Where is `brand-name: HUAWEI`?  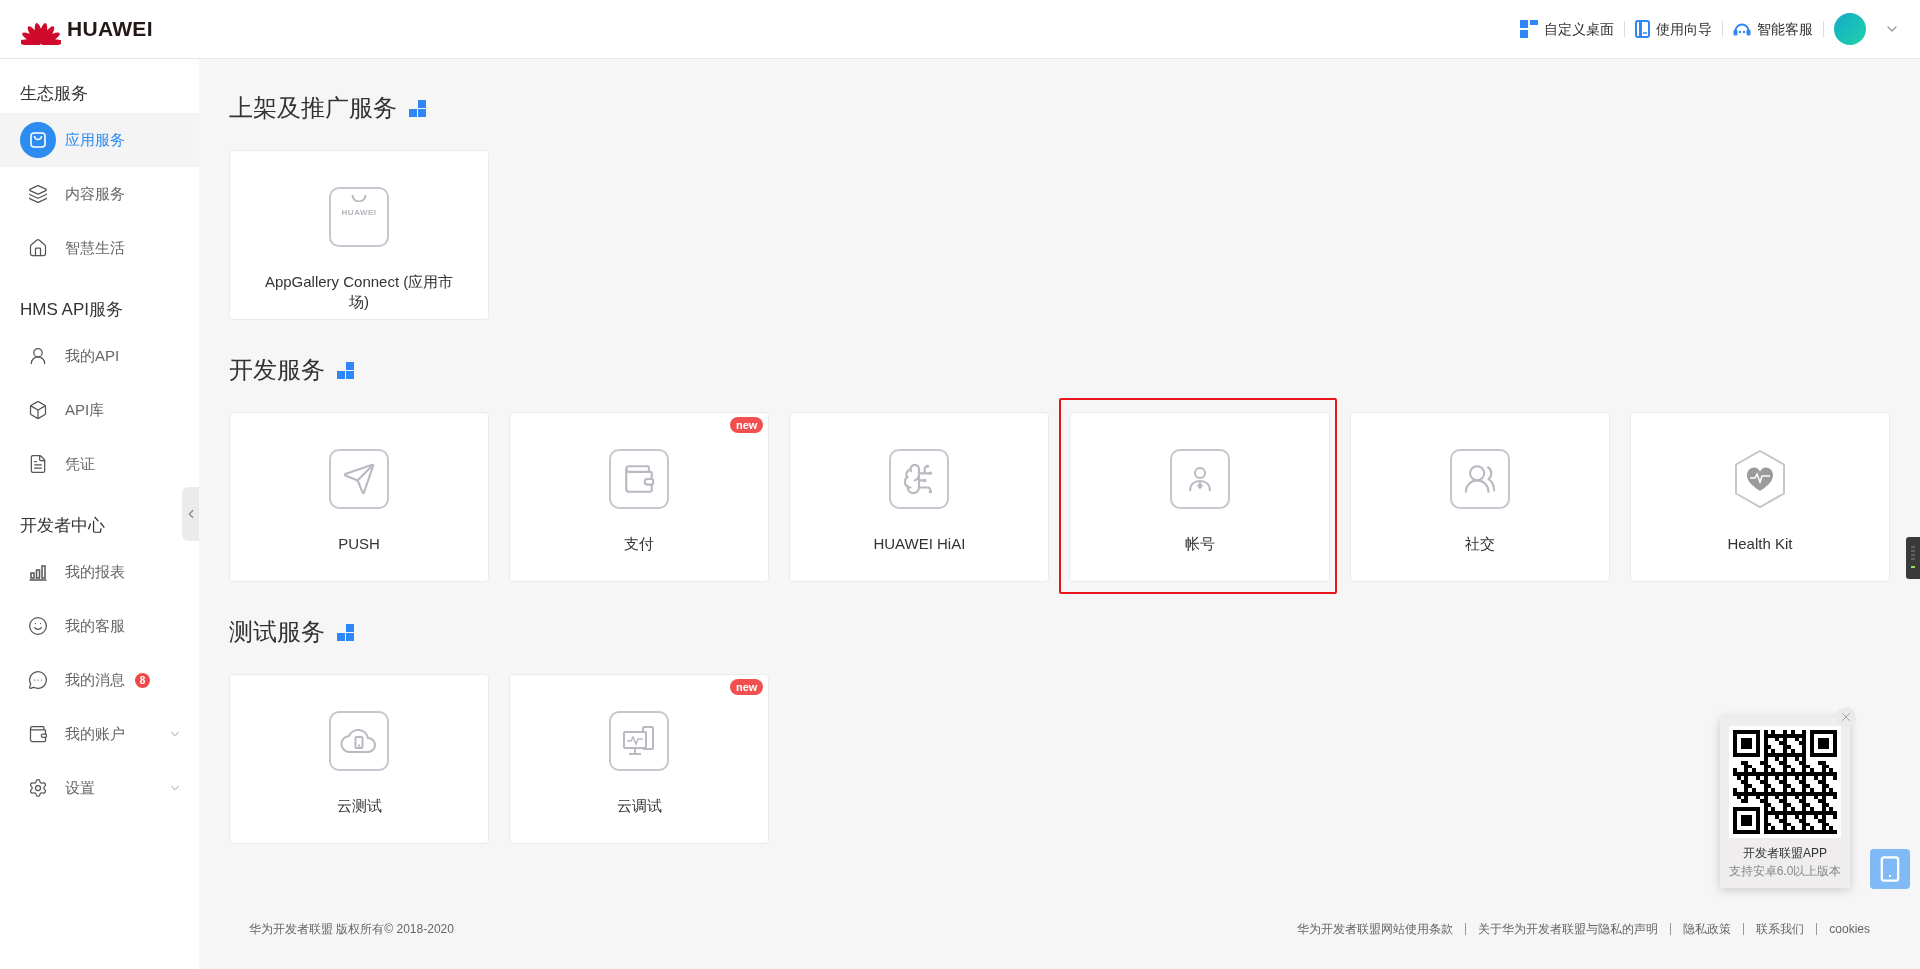 brand-name: HUAWEI is located at coordinates (110, 29).